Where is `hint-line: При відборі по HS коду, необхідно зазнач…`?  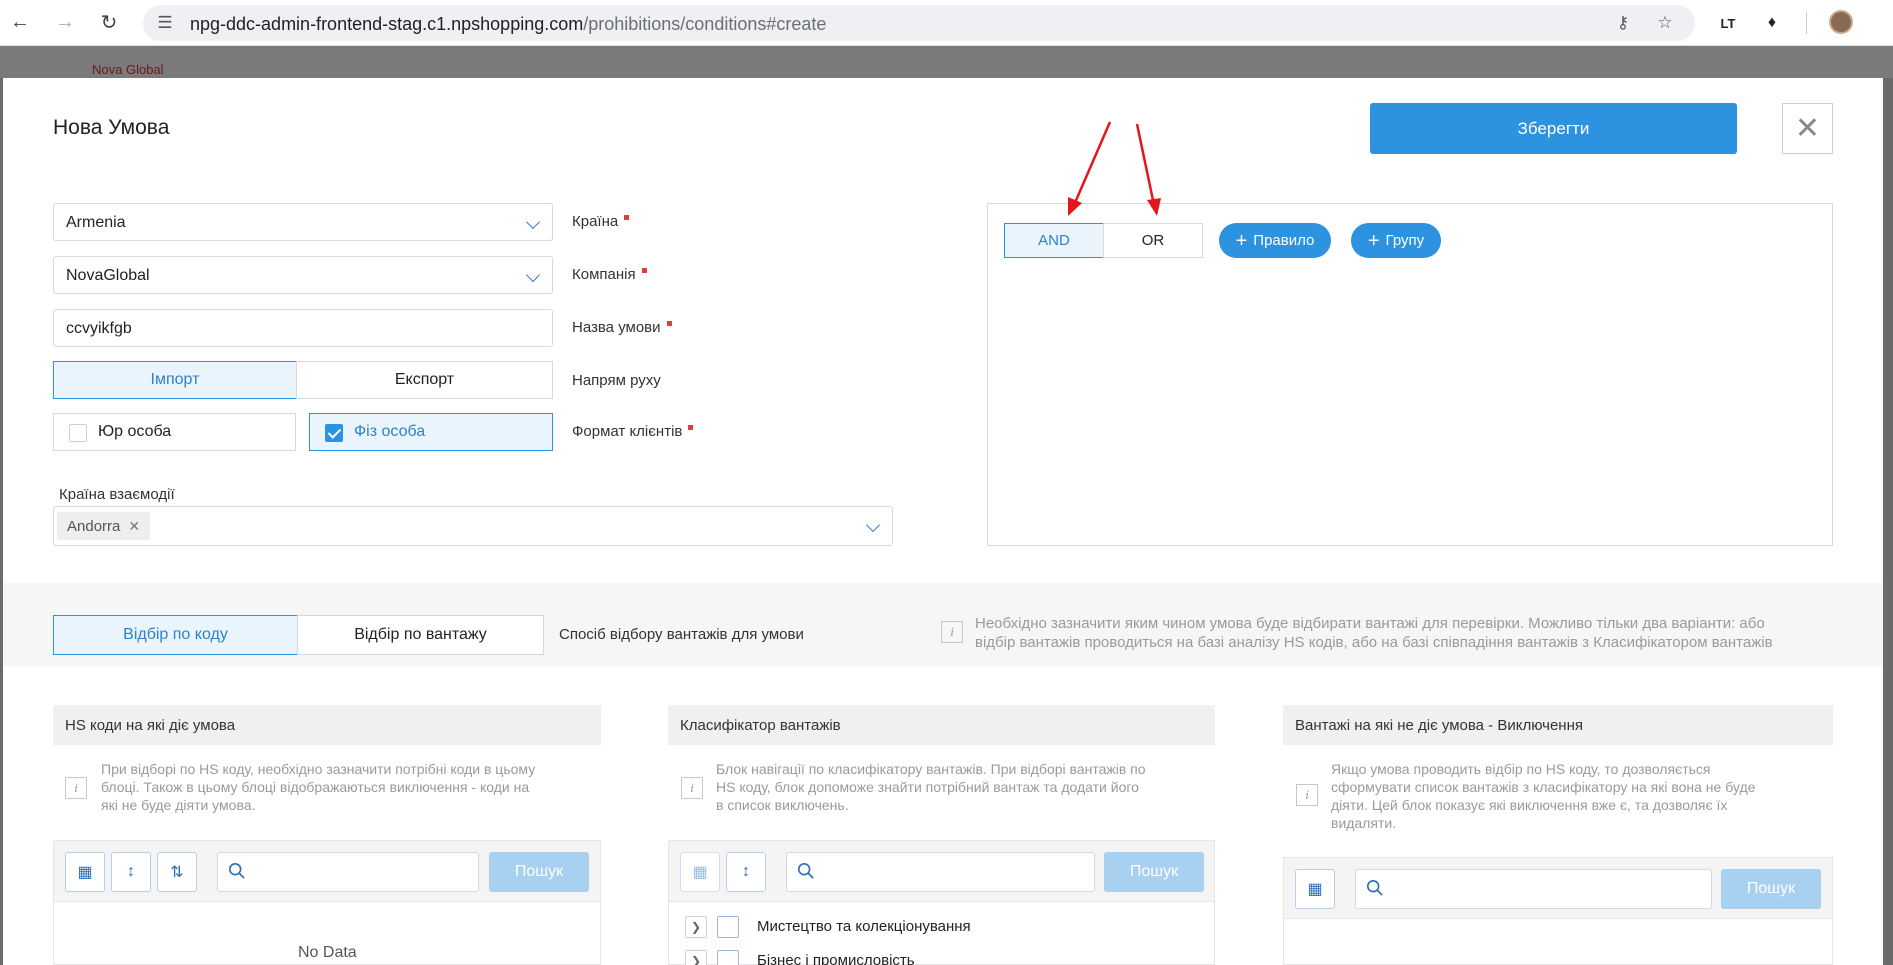 hint-line: При відборі по HS коду, необхідно зазнач… is located at coordinates (318, 769).